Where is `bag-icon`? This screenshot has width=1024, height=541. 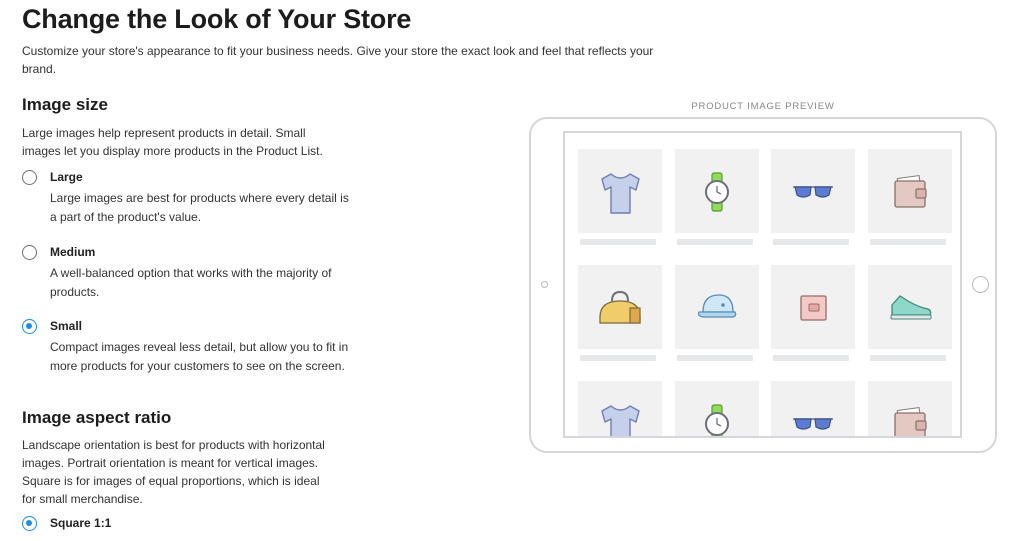 bag-icon is located at coordinates (620, 307).